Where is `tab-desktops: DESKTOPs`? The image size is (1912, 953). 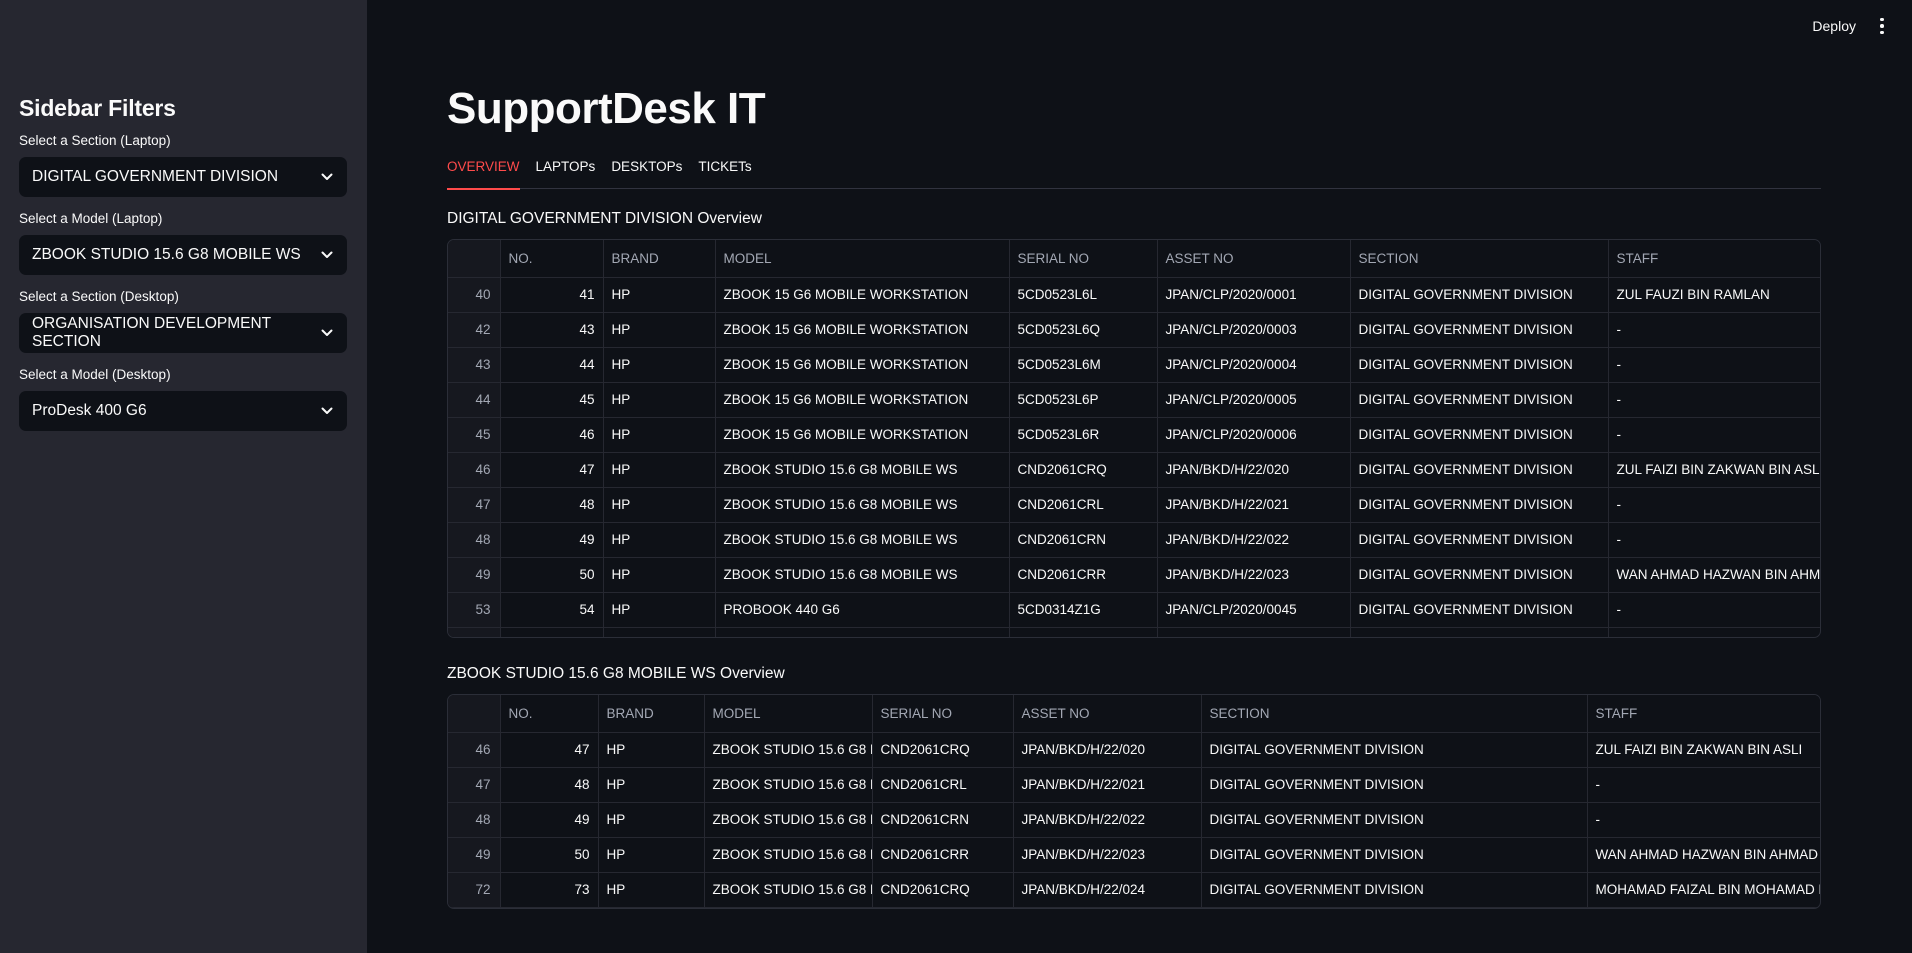 tab-desktops: DESKTOPs is located at coordinates (646, 174).